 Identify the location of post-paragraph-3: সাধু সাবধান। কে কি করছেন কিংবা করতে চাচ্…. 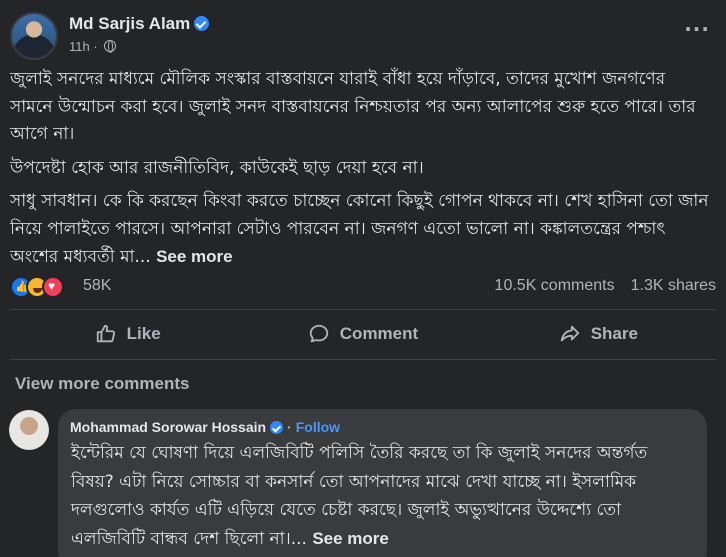
(360, 230).